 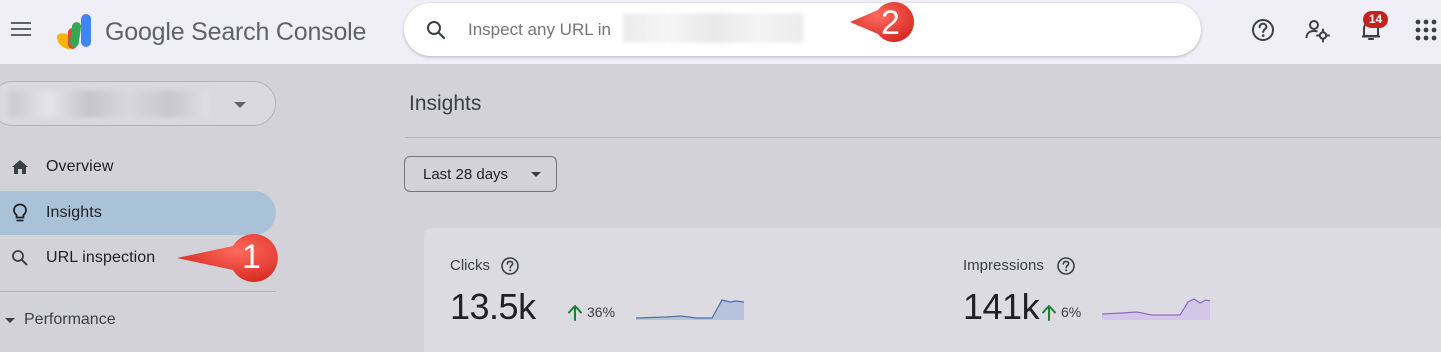 What do you see at coordinates (466, 174) in the screenshot?
I see `date-range-label: Last 28 days` at bounding box center [466, 174].